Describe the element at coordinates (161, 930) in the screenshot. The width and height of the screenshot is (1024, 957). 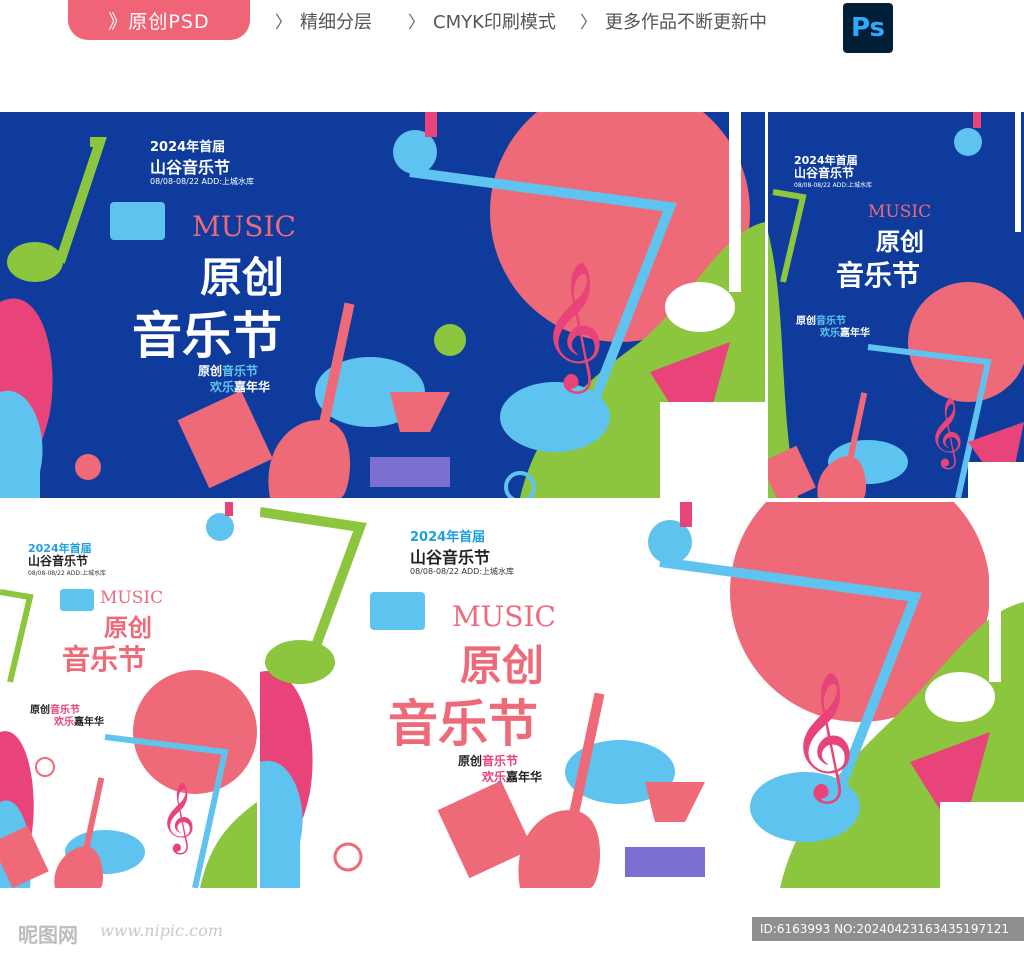
I see `watermark-url: www.nipic.com` at that location.